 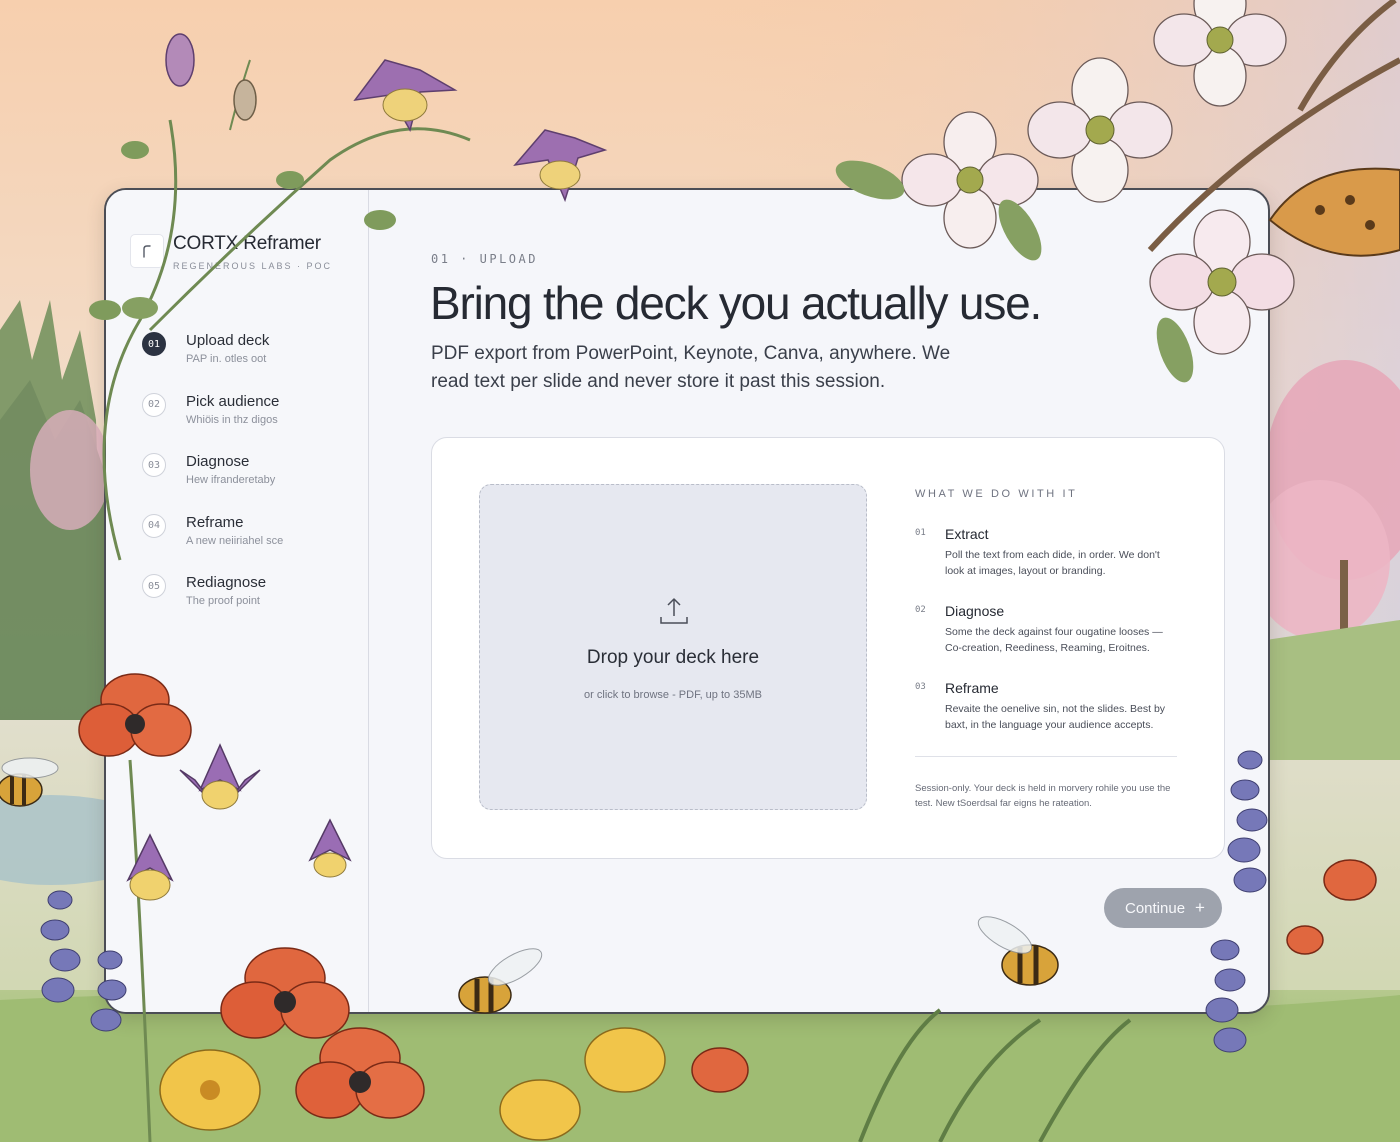 What do you see at coordinates (736, 303) in the screenshot?
I see `page-title: Bring the deck you actually use.` at bounding box center [736, 303].